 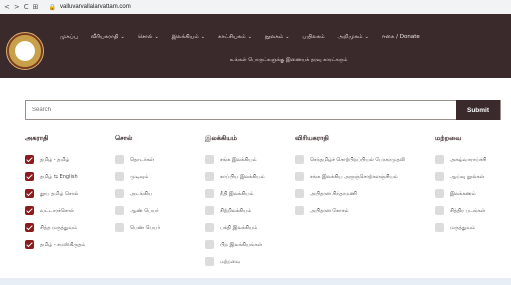 I want to click on search-input, so click(x=241, y=110).